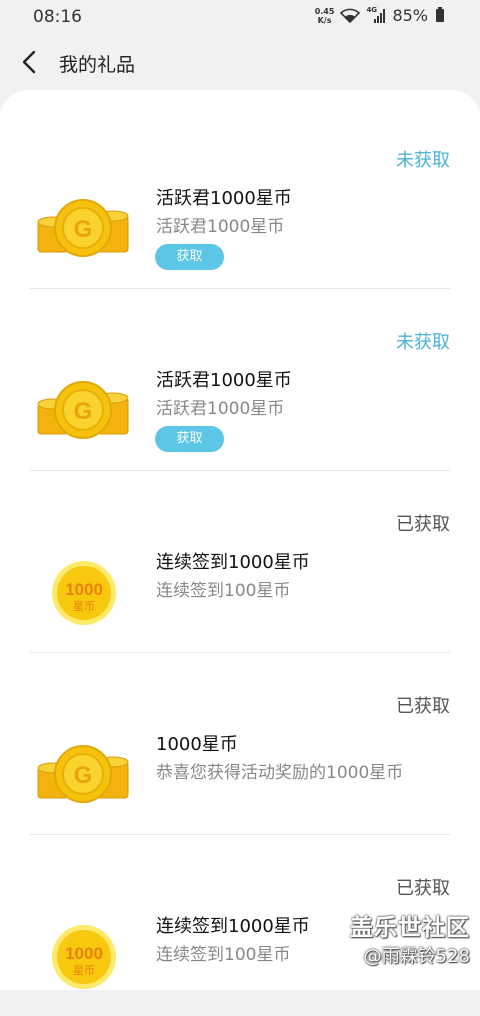  What do you see at coordinates (57, 17) in the screenshot?
I see `status-time: 08:16` at bounding box center [57, 17].